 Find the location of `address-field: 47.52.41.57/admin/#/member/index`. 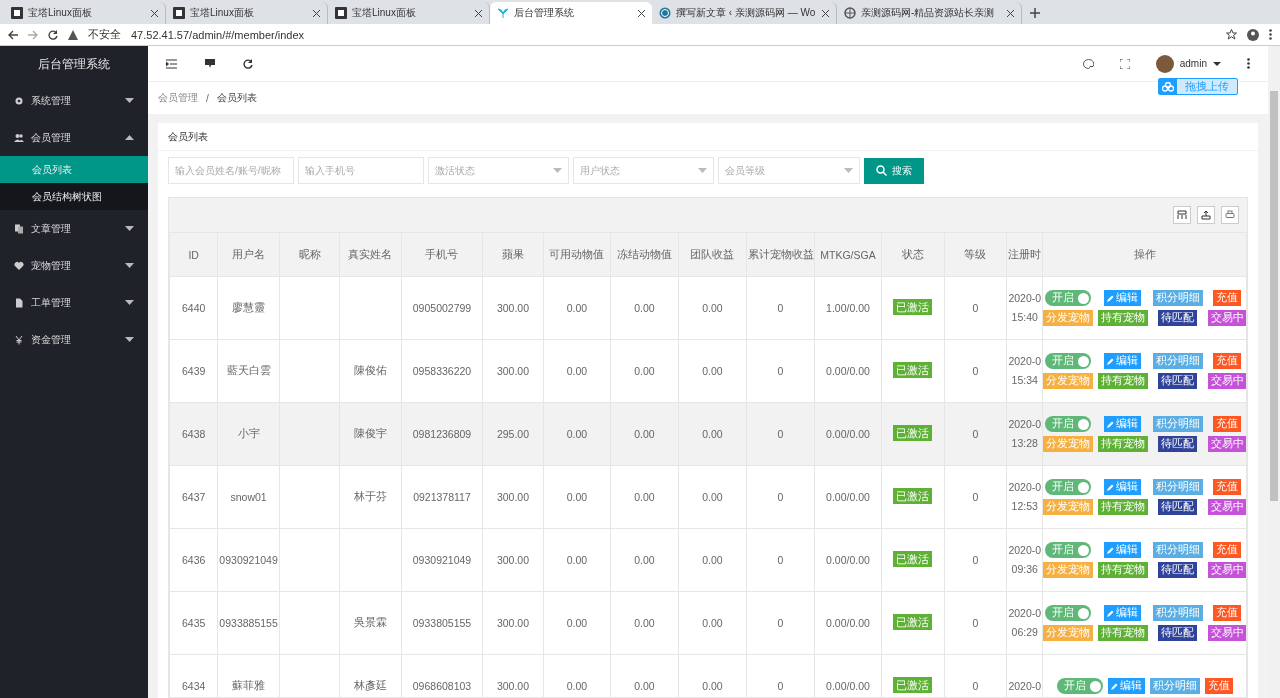

address-field: 47.52.41.57/admin/#/member/index is located at coordinates (673, 34).